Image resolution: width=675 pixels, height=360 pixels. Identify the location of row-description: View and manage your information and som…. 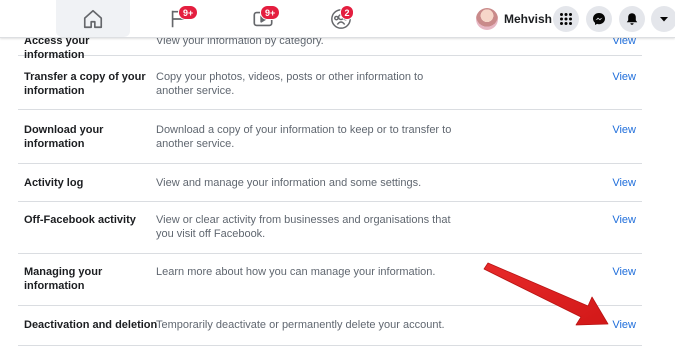
(289, 183).